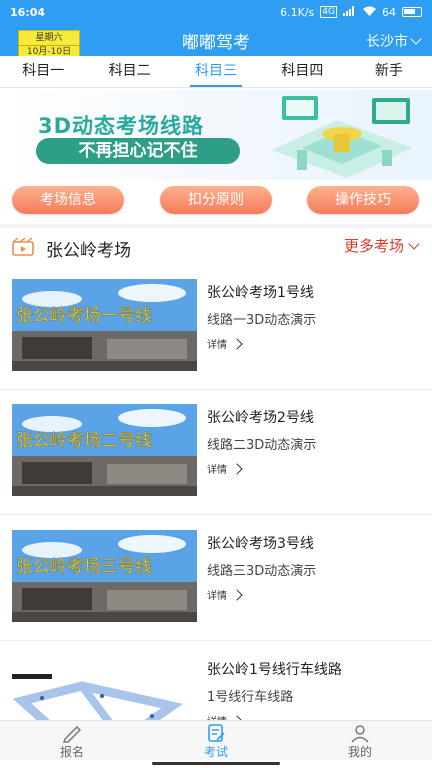 The height and width of the screenshot is (768, 432). What do you see at coordinates (260, 418) in the screenshot?
I see `route-title: 张公岭考场2号线` at bounding box center [260, 418].